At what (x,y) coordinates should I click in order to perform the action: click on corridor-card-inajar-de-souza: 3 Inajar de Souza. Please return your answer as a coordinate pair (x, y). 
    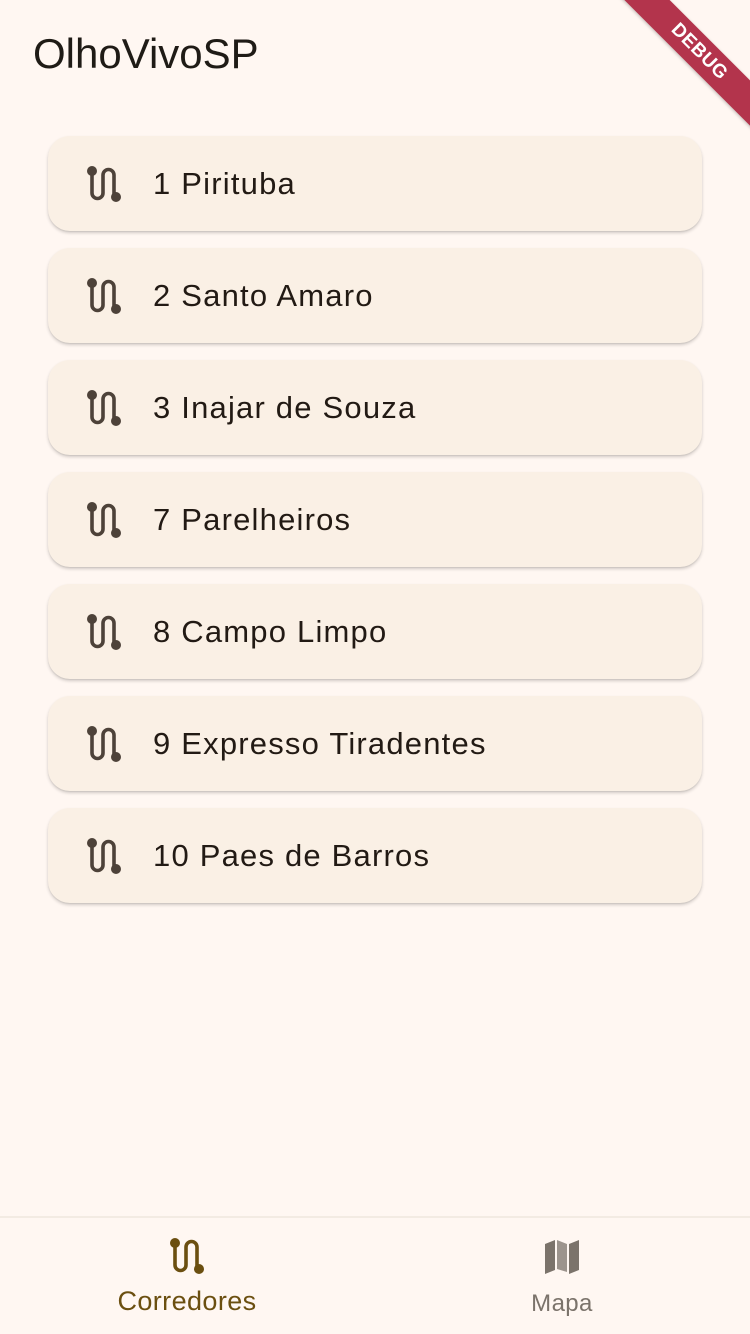
    Looking at the image, I should click on (375, 407).